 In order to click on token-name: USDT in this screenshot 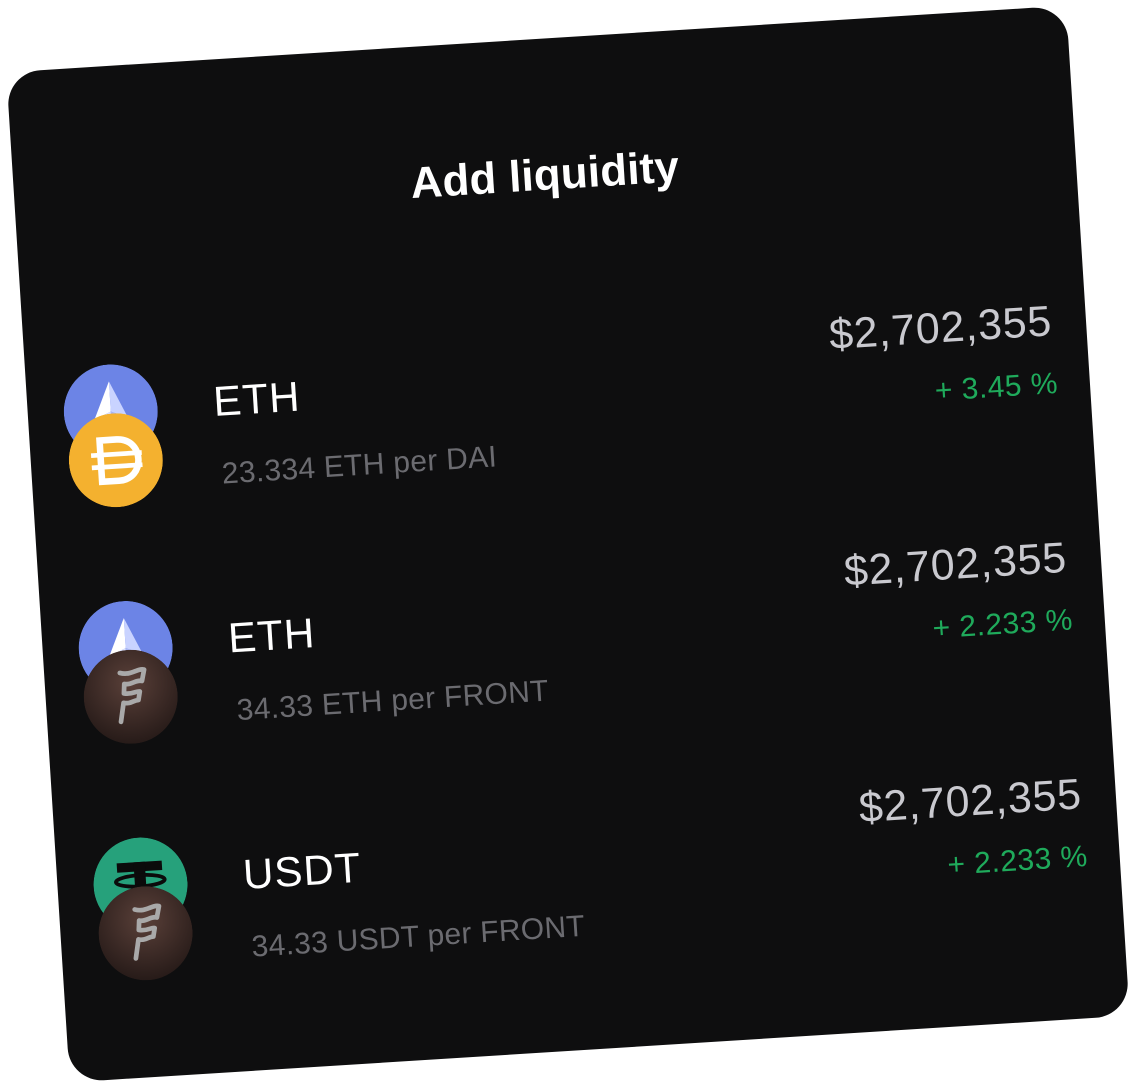, I will do `click(302, 871)`.